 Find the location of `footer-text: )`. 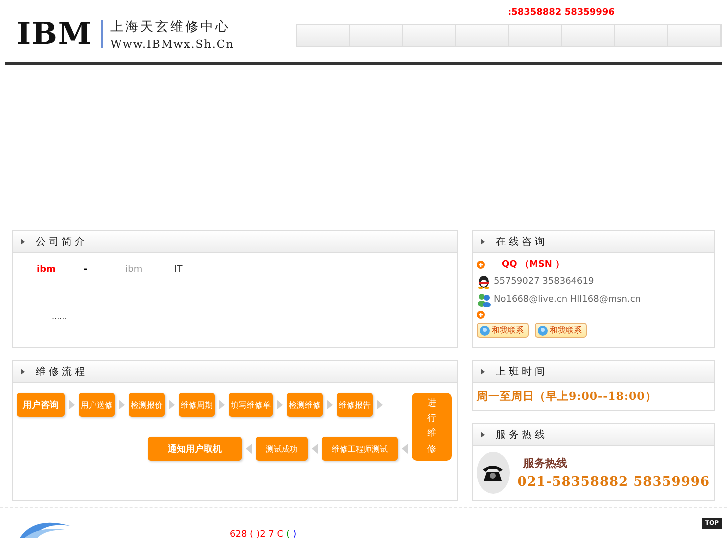

footer-text: ) is located at coordinates (295, 535).